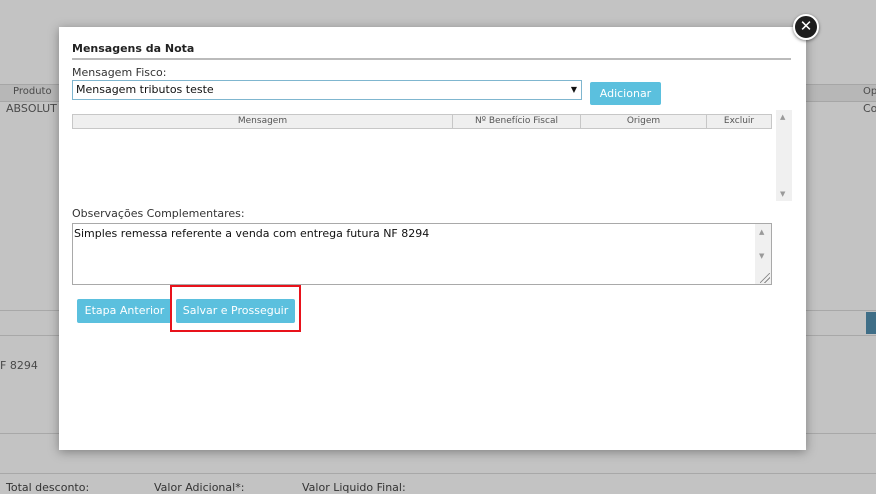  Describe the element at coordinates (327, 90) in the screenshot. I see `mensagem-fisco-select: Mensagem tributos teste ▼` at that location.